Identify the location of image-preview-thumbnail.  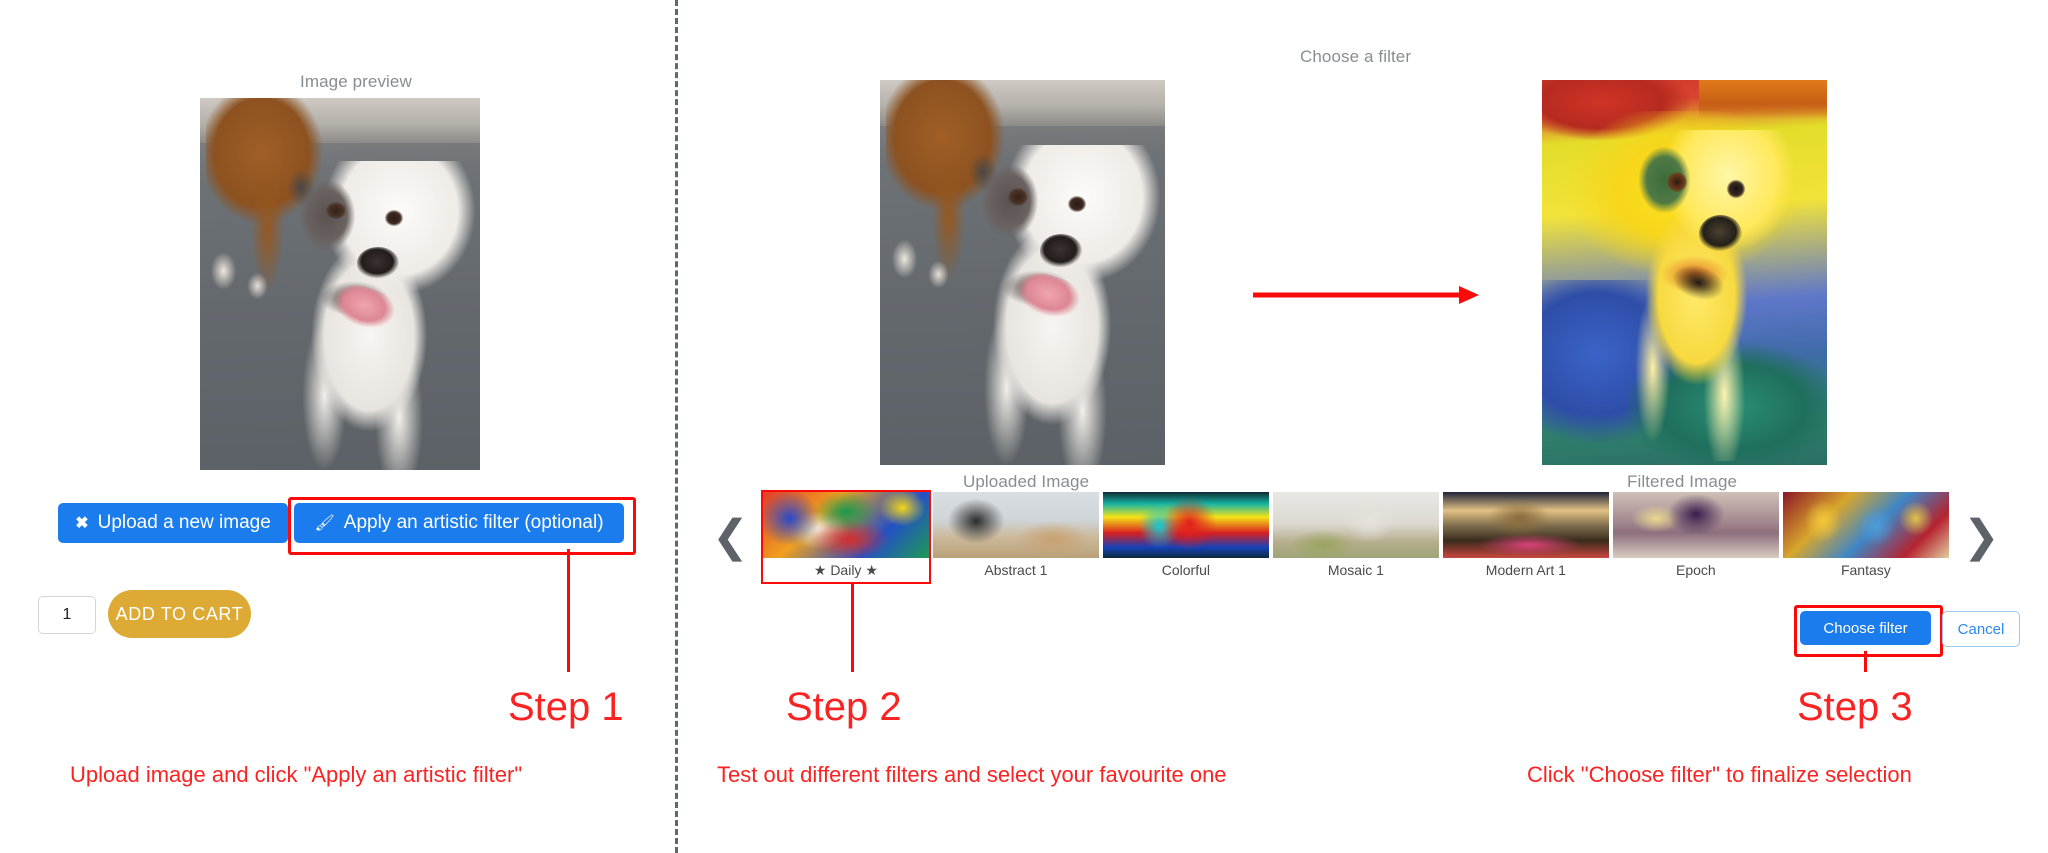
(340, 284).